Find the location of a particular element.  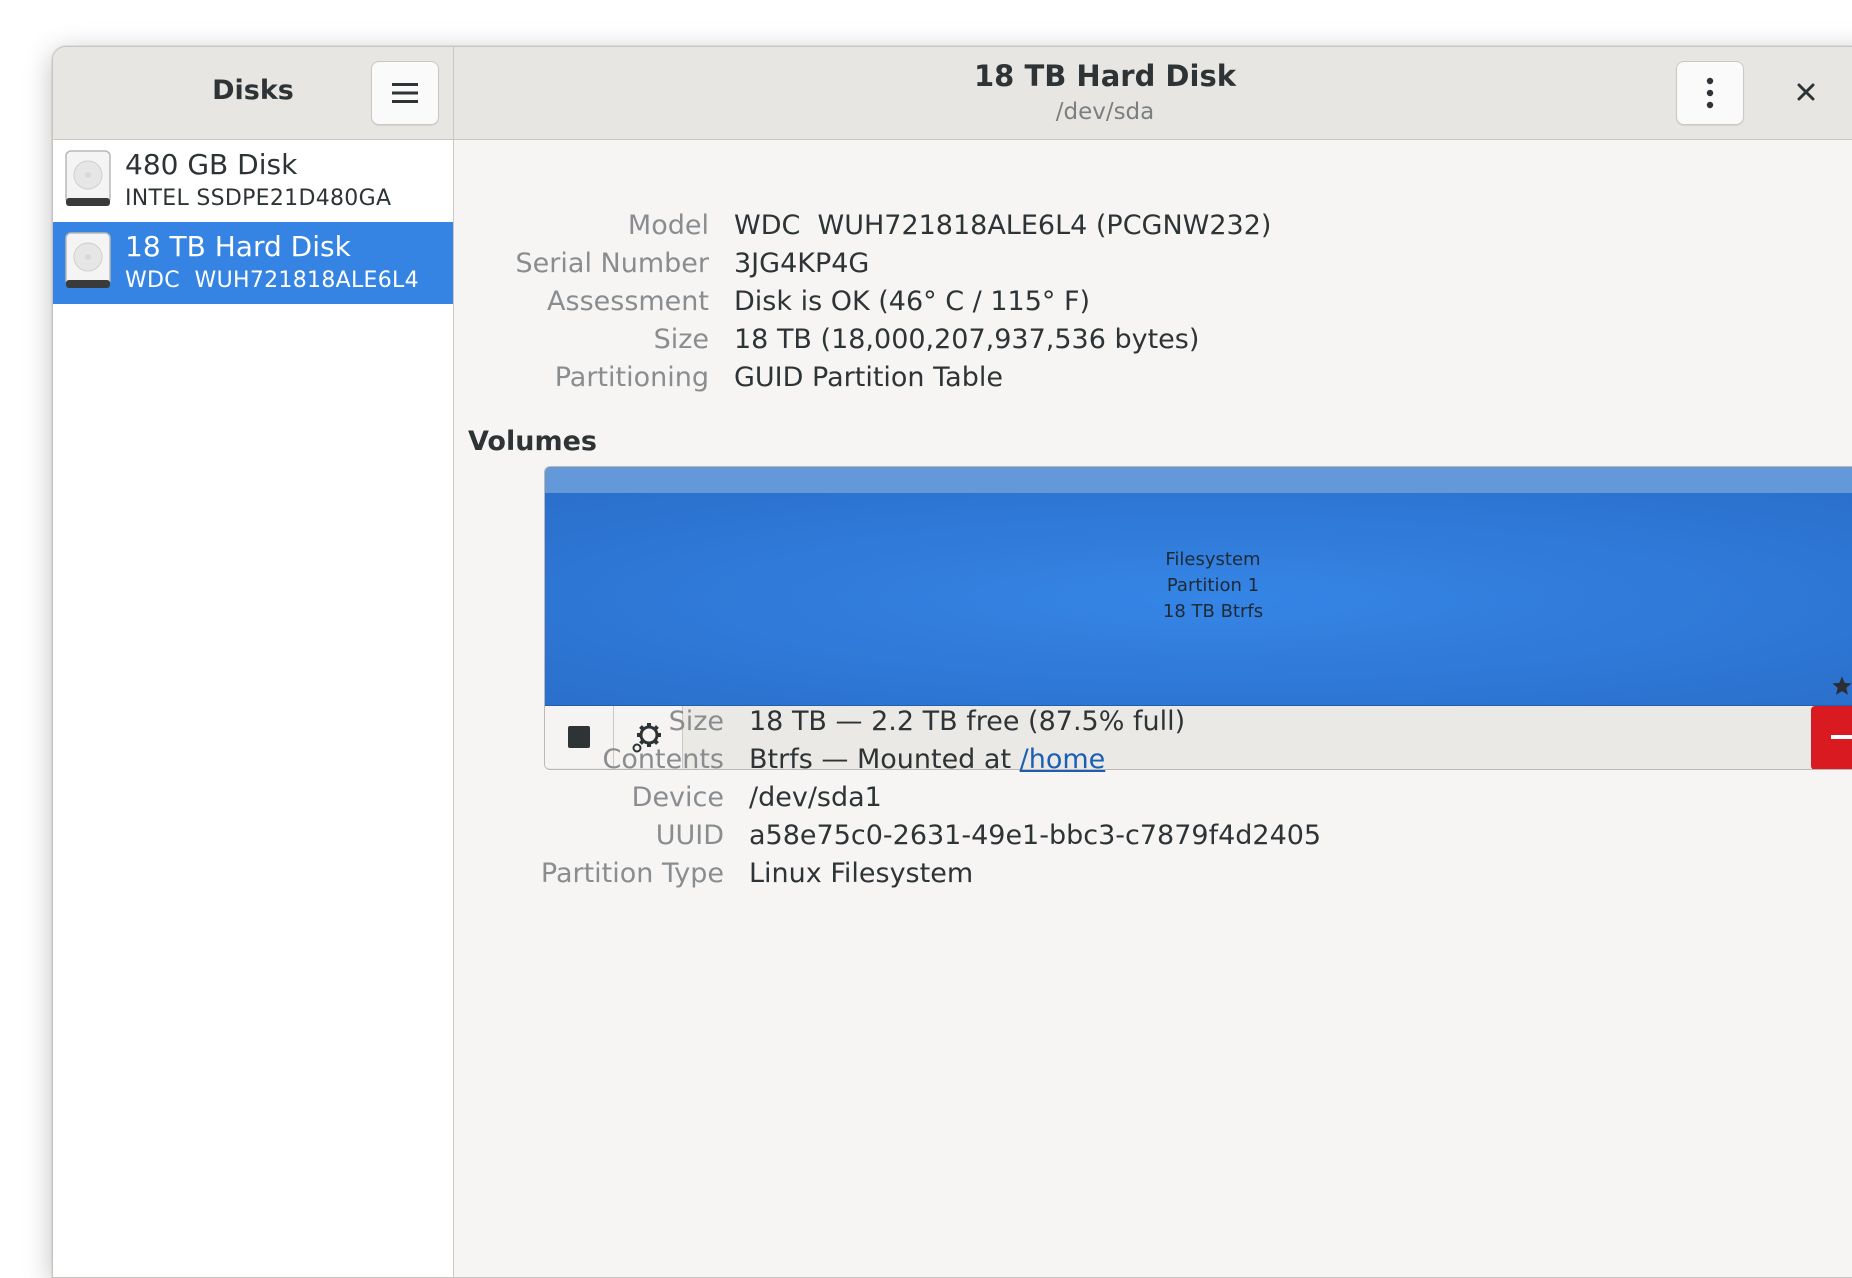

size-label: Size is located at coordinates (681, 339).